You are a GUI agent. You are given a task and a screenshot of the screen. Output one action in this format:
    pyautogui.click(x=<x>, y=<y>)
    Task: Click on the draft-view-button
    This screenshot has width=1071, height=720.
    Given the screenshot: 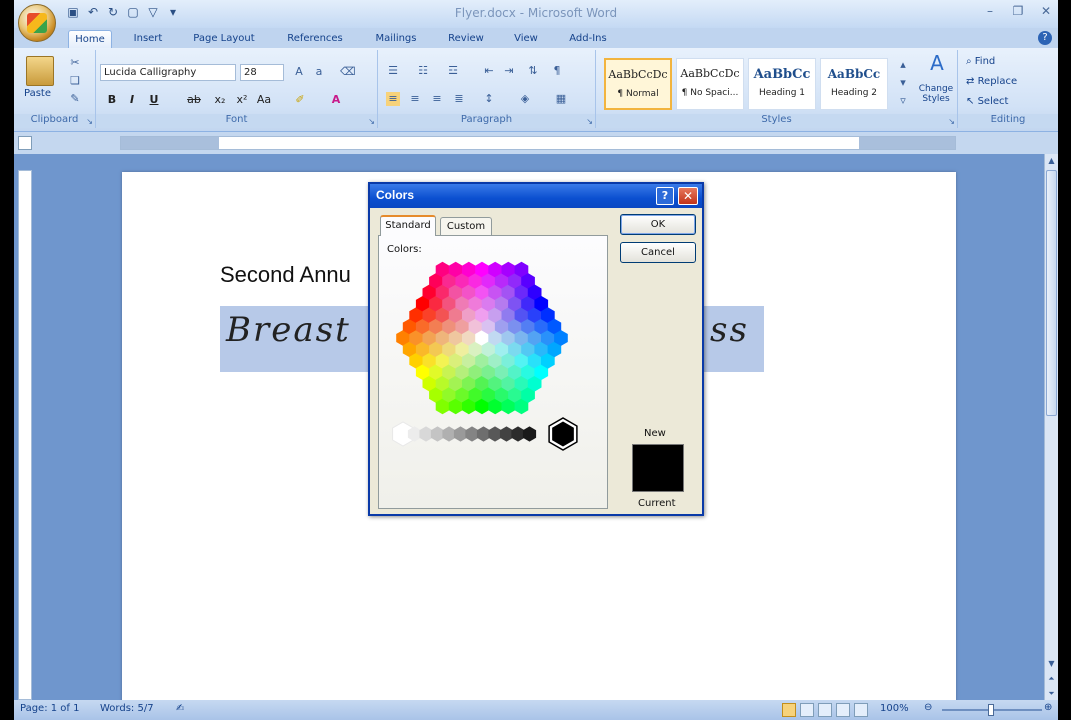 What is the action you would take?
    pyautogui.click(x=861, y=710)
    